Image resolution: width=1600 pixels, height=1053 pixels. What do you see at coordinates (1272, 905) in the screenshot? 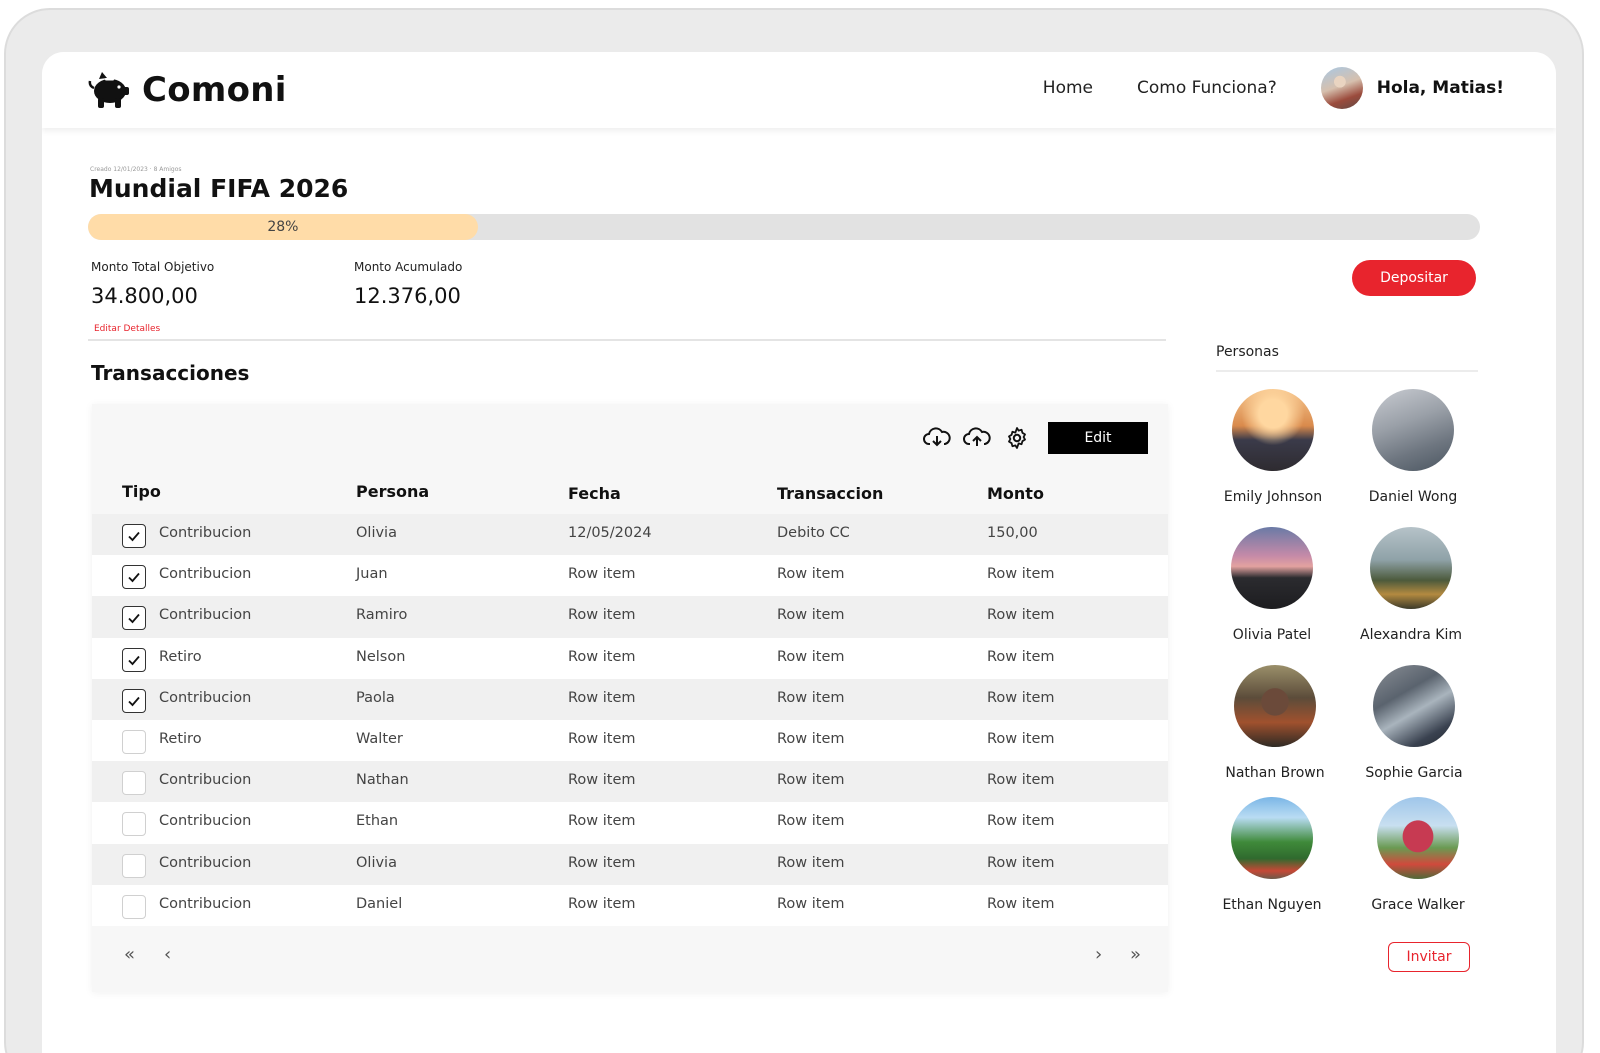
I see `persona-name: Ethan Nguyen` at bounding box center [1272, 905].